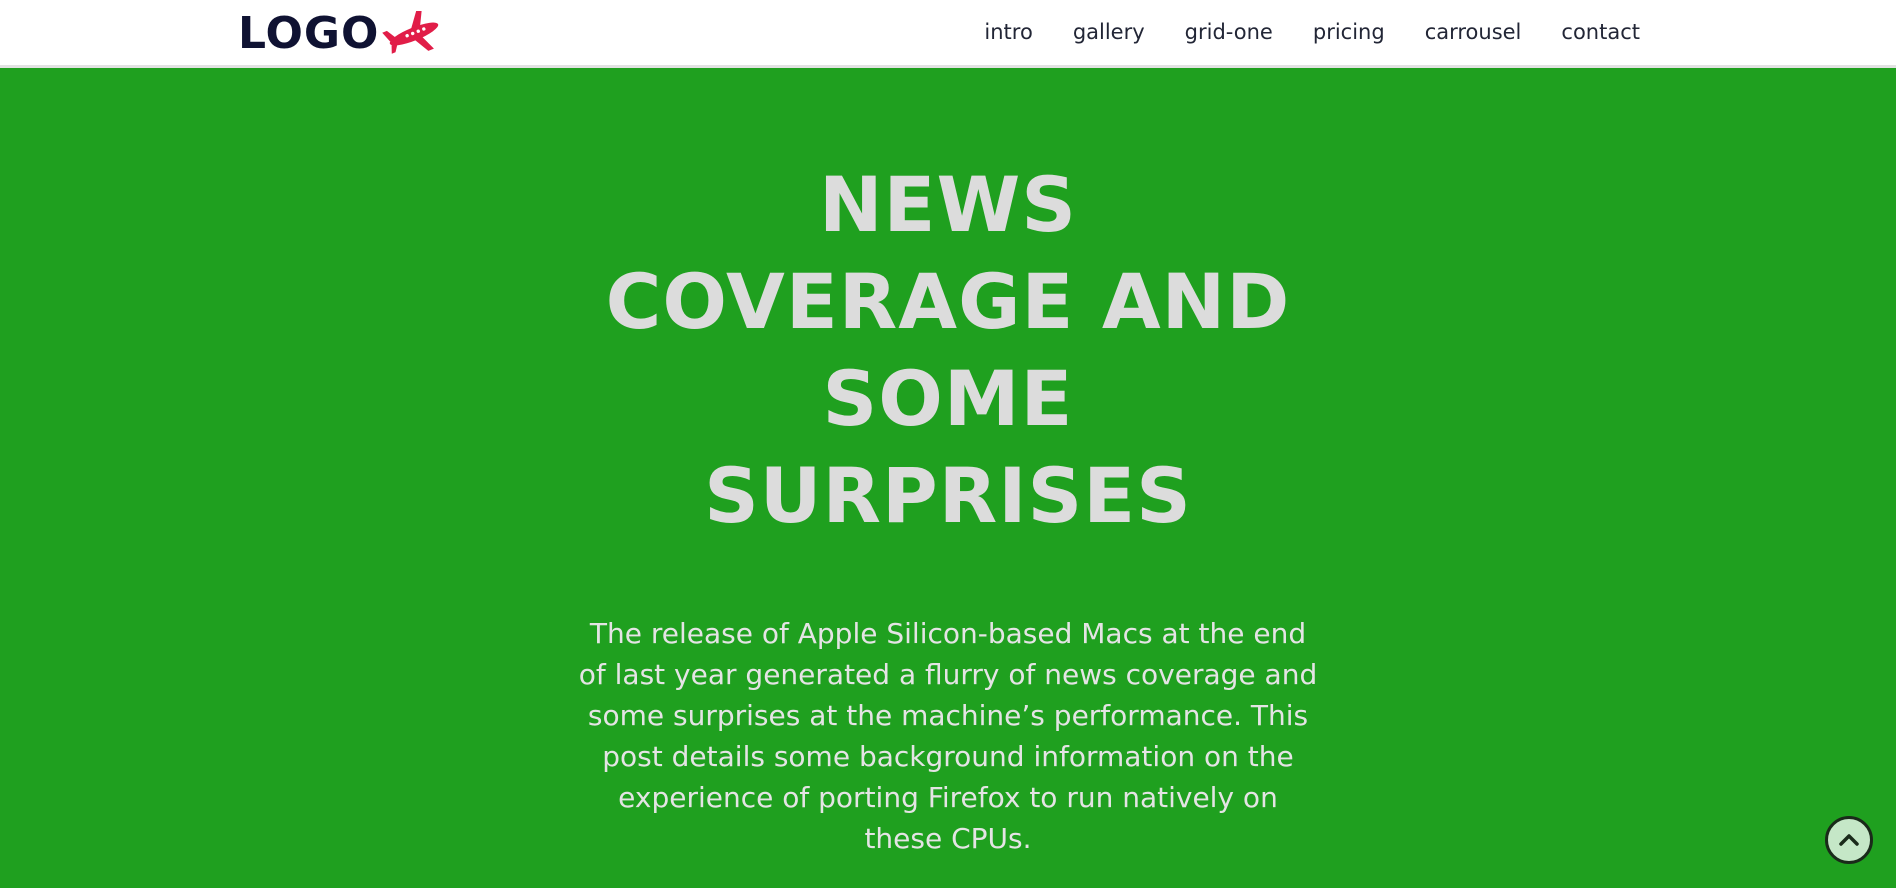 Image resolution: width=1896 pixels, height=888 pixels. What do you see at coordinates (948, 398) in the screenshot?
I see `hero-title-line: SOME` at bounding box center [948, 398].